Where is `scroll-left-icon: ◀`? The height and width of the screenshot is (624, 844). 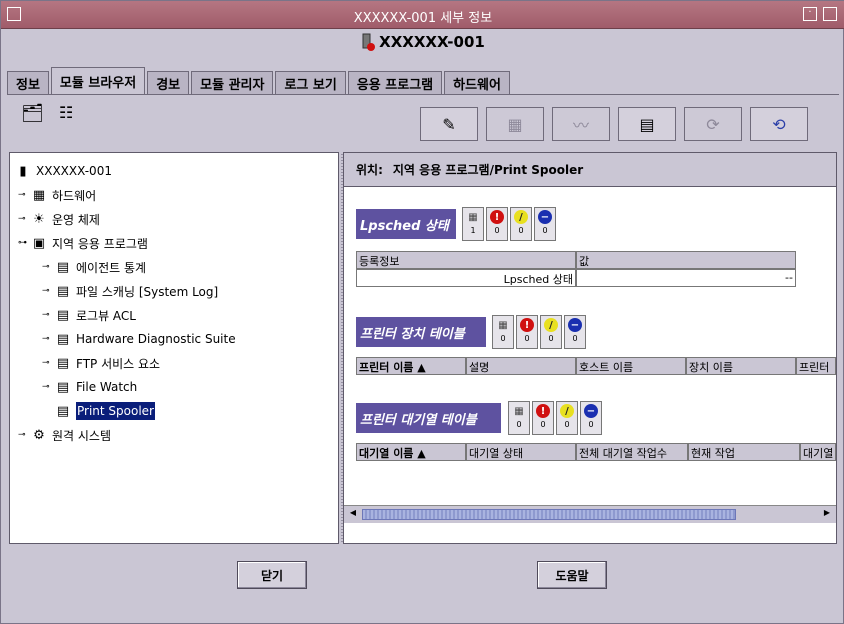 scroll-left-icon: ◀ is located at coordinates (353, 514).